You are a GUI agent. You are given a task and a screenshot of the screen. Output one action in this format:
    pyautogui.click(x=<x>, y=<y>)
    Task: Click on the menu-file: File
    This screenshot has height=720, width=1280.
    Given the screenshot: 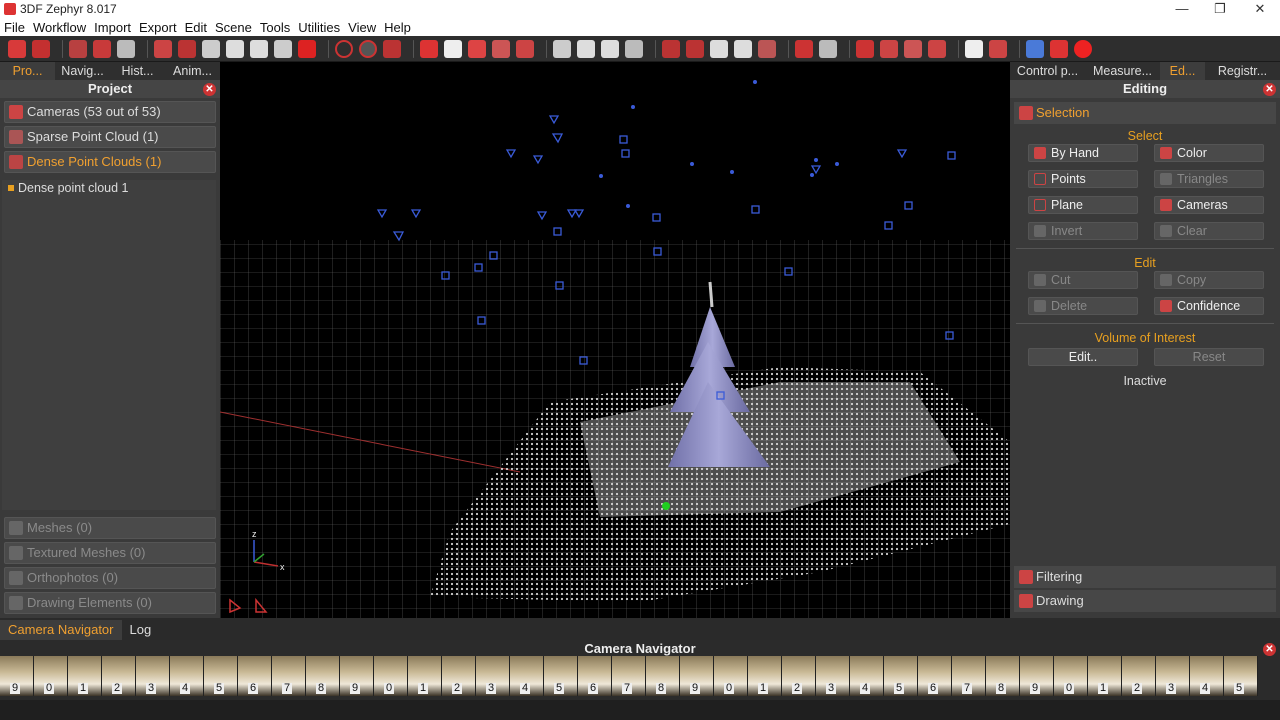 What is the action you would take?
    pyautogui.click(x=14, y=27)
    